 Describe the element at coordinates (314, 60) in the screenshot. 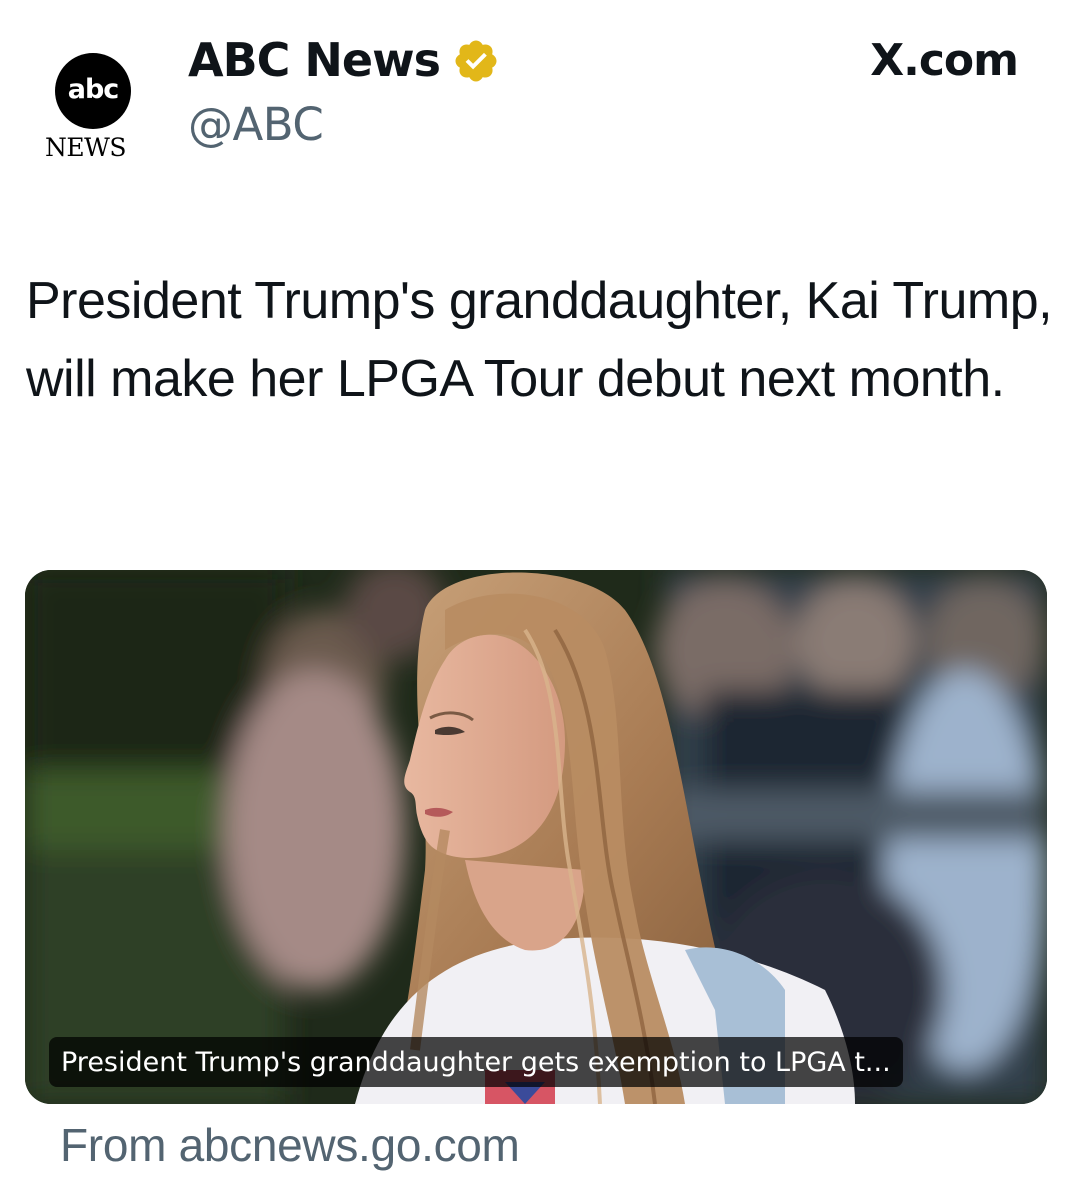

I see `display-name: ABC News` at that location.